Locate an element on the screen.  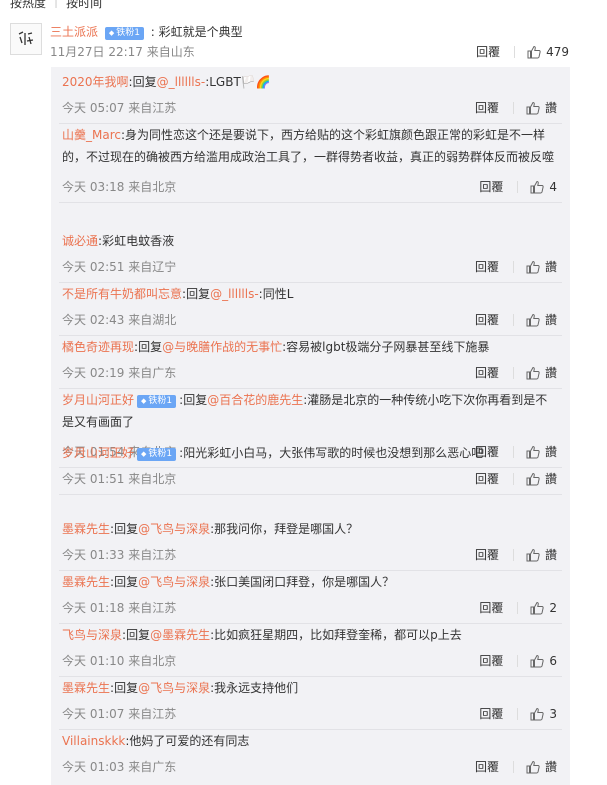
reply-text-line: 墨霖先生:回复@飞鸟与深泉:我永远支持他们 is located at coordinates (309, 688).